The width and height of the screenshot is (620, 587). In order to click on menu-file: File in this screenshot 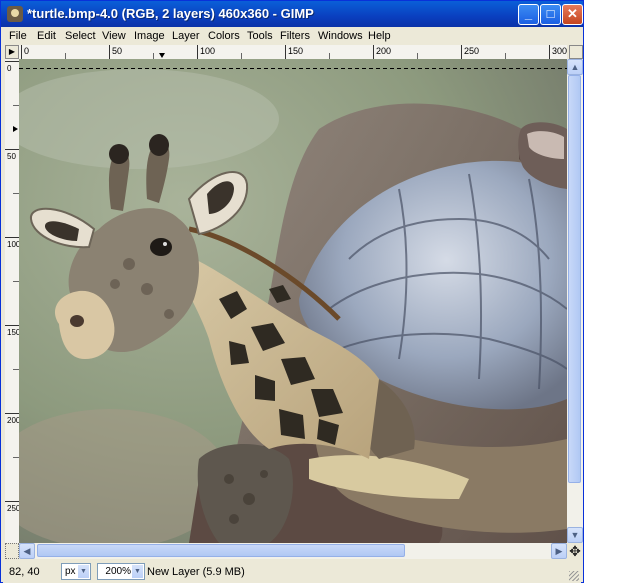, I will do `click(18, 36)`.